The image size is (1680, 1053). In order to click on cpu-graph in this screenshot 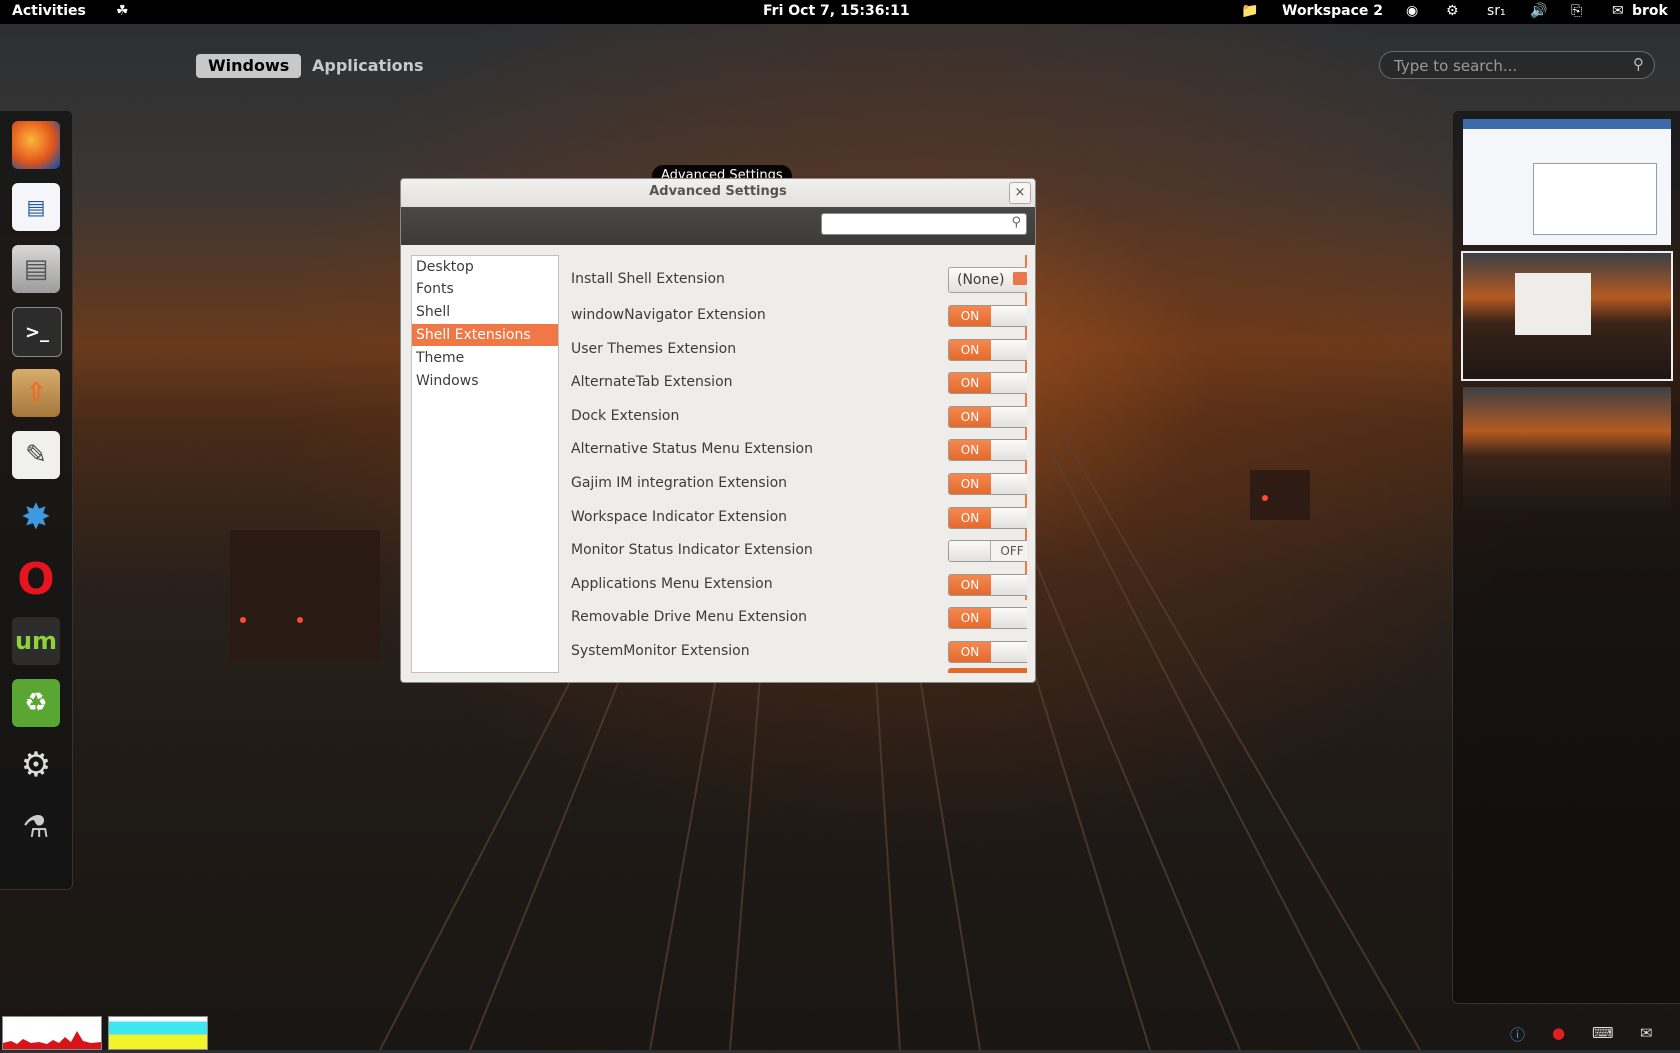, I will do `click(52, 1033)`.